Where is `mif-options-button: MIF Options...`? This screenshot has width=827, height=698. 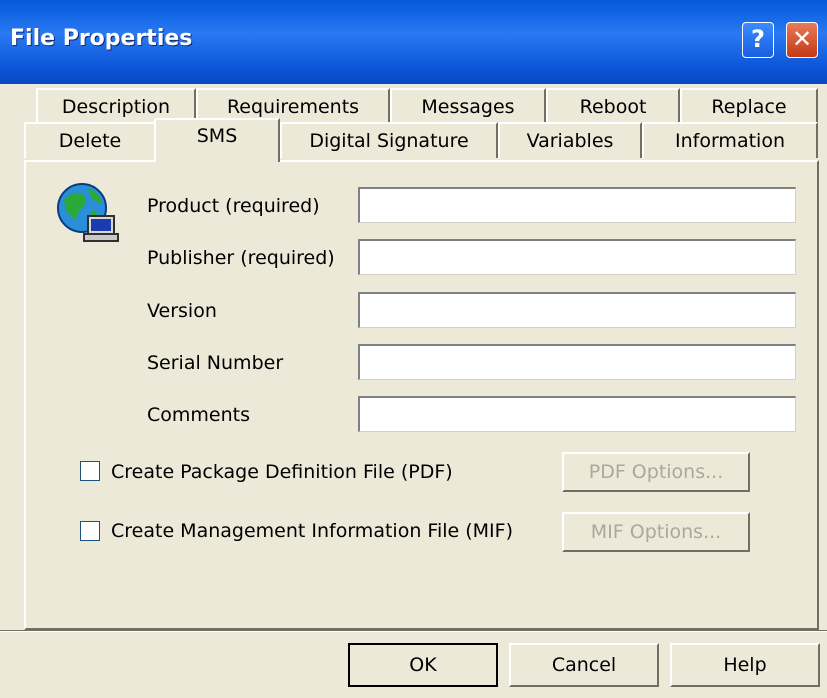
mif-options-button: MIF Options... is located at coordinates (656, 532).